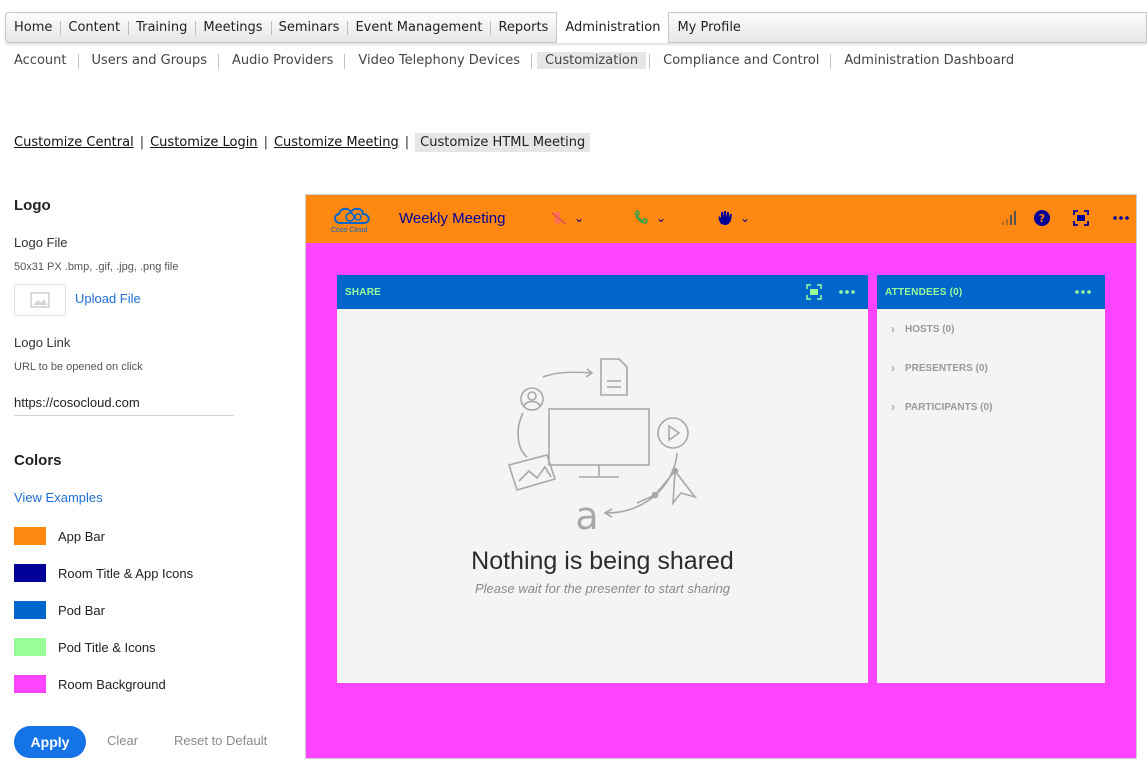 This screenshot has width=1147, height=770. What do you see at coordinates (203, 142) in the screenshot?
I see `link-customize-login: Customize Login` at bounding box center [203, 142].